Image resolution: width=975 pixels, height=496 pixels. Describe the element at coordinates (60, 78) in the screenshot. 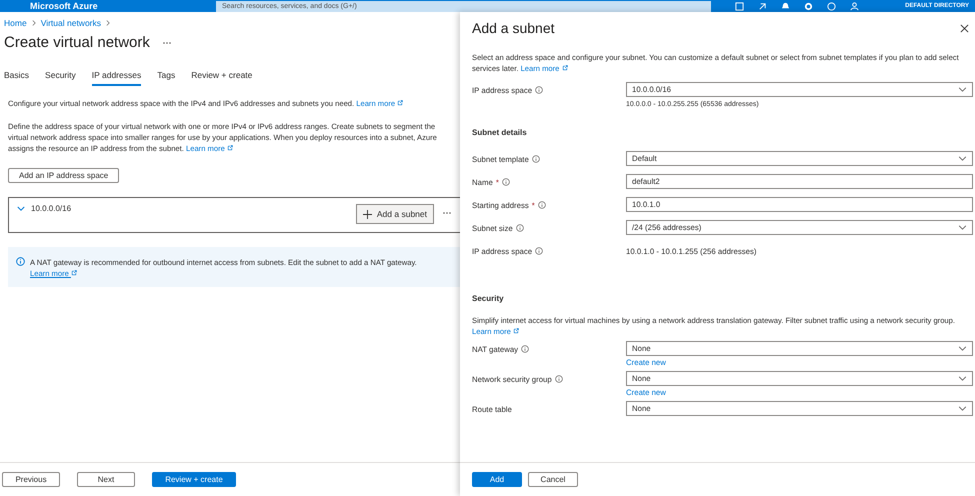

I see `tab: Security` at that location.